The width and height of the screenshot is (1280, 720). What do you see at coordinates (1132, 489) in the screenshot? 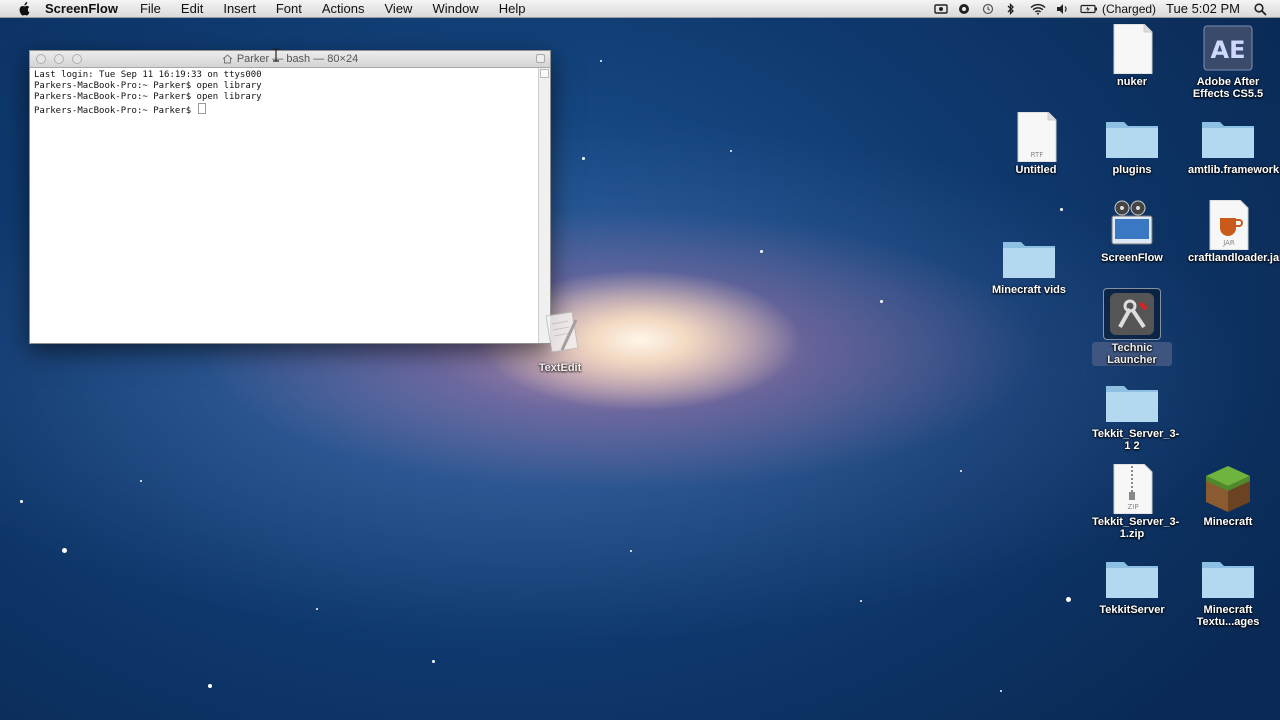
I see `zip-archive-icon: ZIP` at bounding box center [1132, 489].